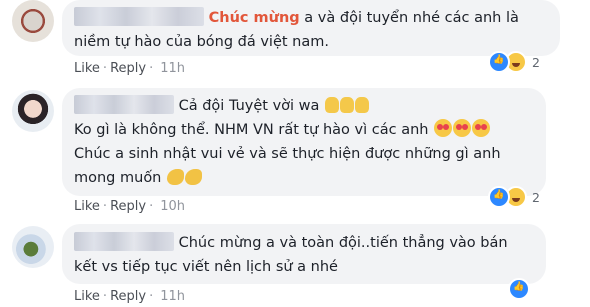 The image size is (590, 307). Describe the element at coordinates (409, 18) in the screenshot. I see `comment-line: a và đội tuyển nhé các anh là` at that location.